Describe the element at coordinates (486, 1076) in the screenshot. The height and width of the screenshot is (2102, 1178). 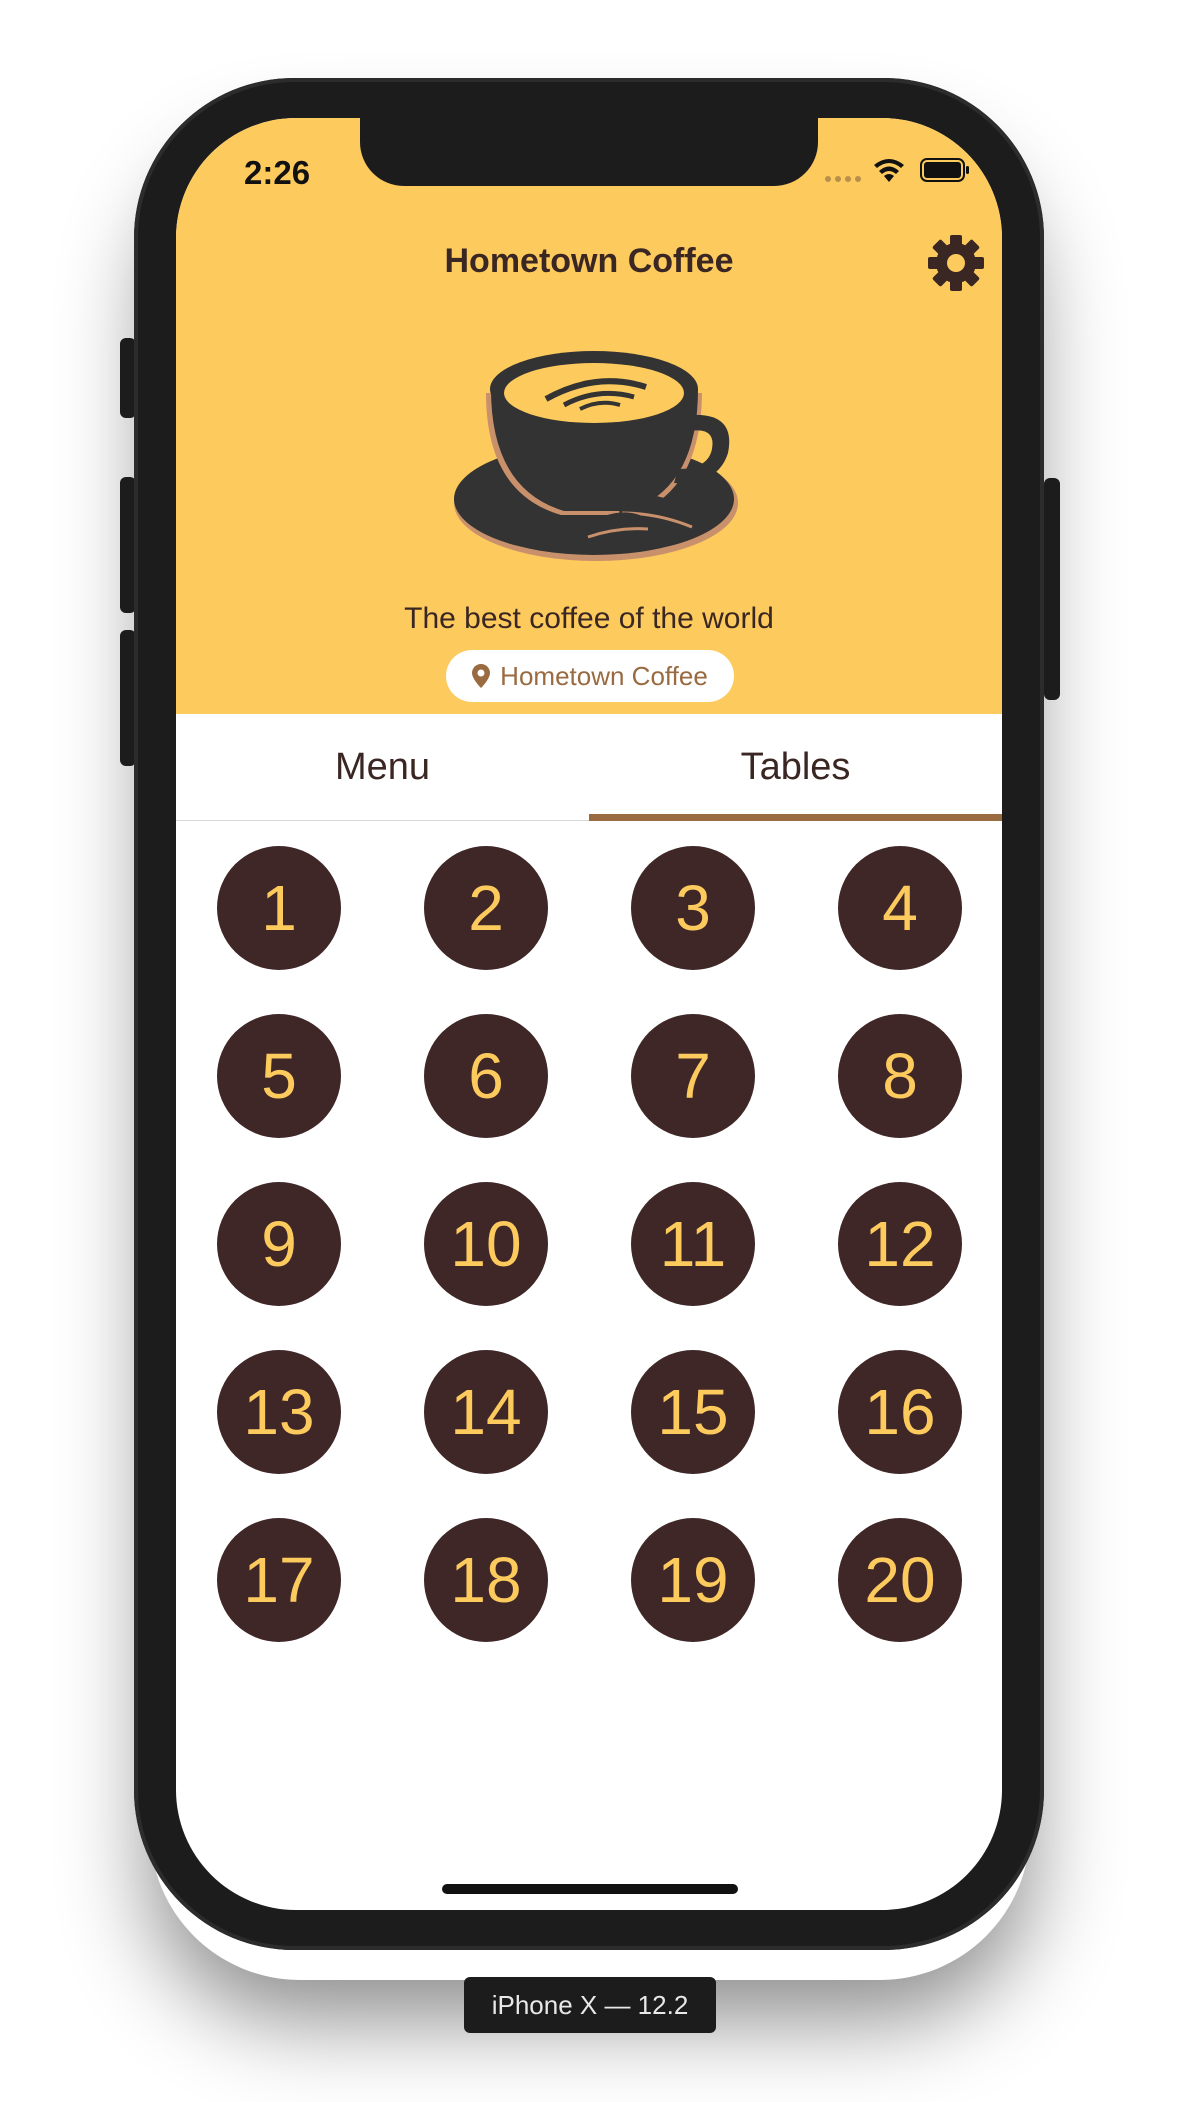
I see `table-button: 6` at that location.